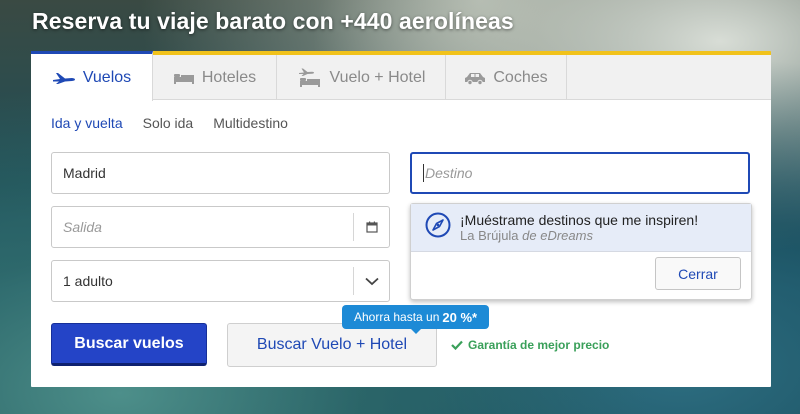 This screenshot has height=414, width=800. Describe the element at coordinates (449, 173) in the screenshot. I see `destination-placeholder: Destino` at that location.